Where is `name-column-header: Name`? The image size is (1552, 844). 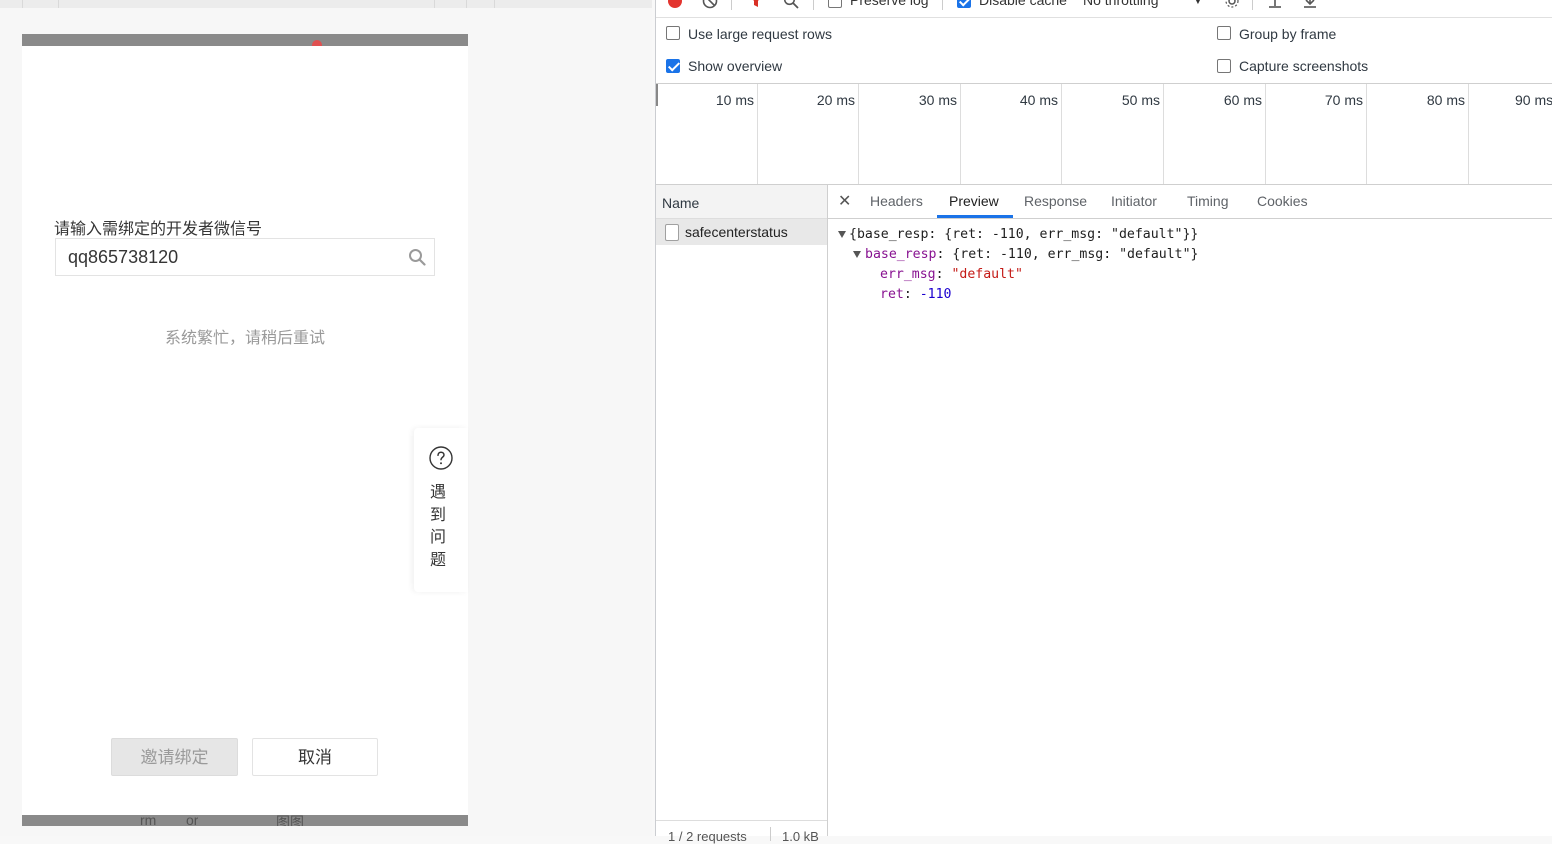
name-column-header: Name is located at coordinates (741, 202).